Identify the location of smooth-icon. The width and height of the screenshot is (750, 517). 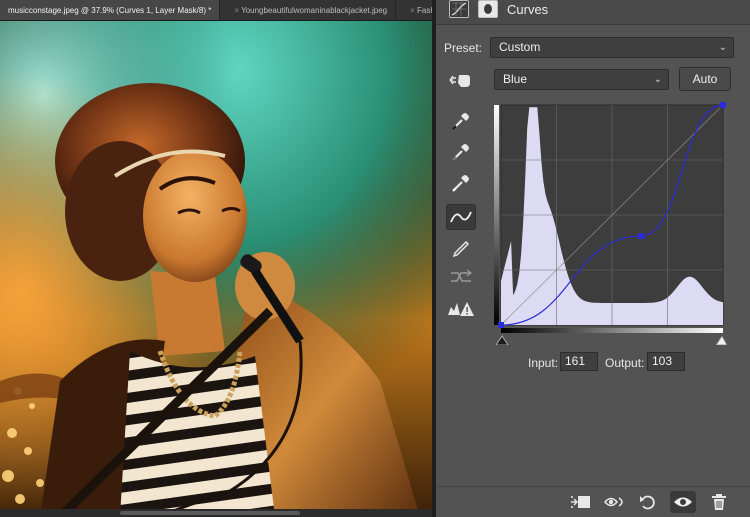
(461, 275).